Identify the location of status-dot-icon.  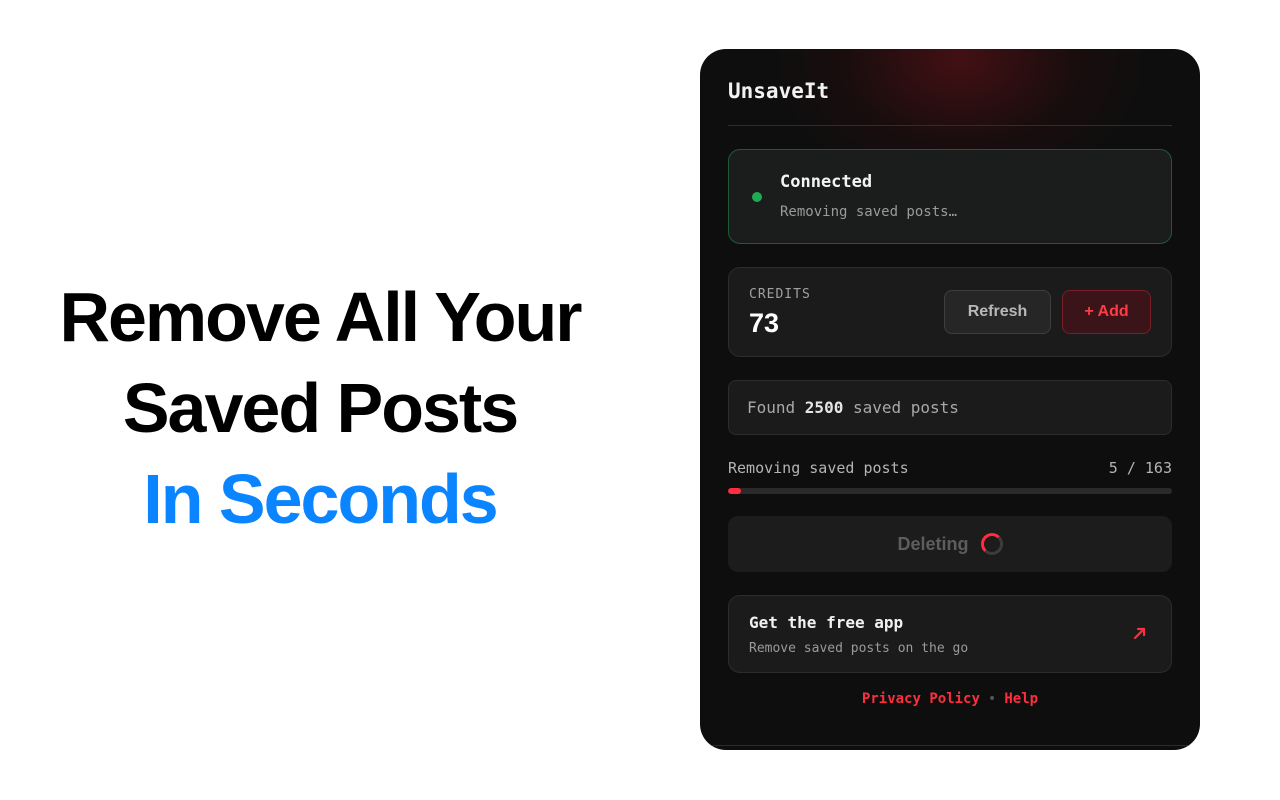
(757, 197).